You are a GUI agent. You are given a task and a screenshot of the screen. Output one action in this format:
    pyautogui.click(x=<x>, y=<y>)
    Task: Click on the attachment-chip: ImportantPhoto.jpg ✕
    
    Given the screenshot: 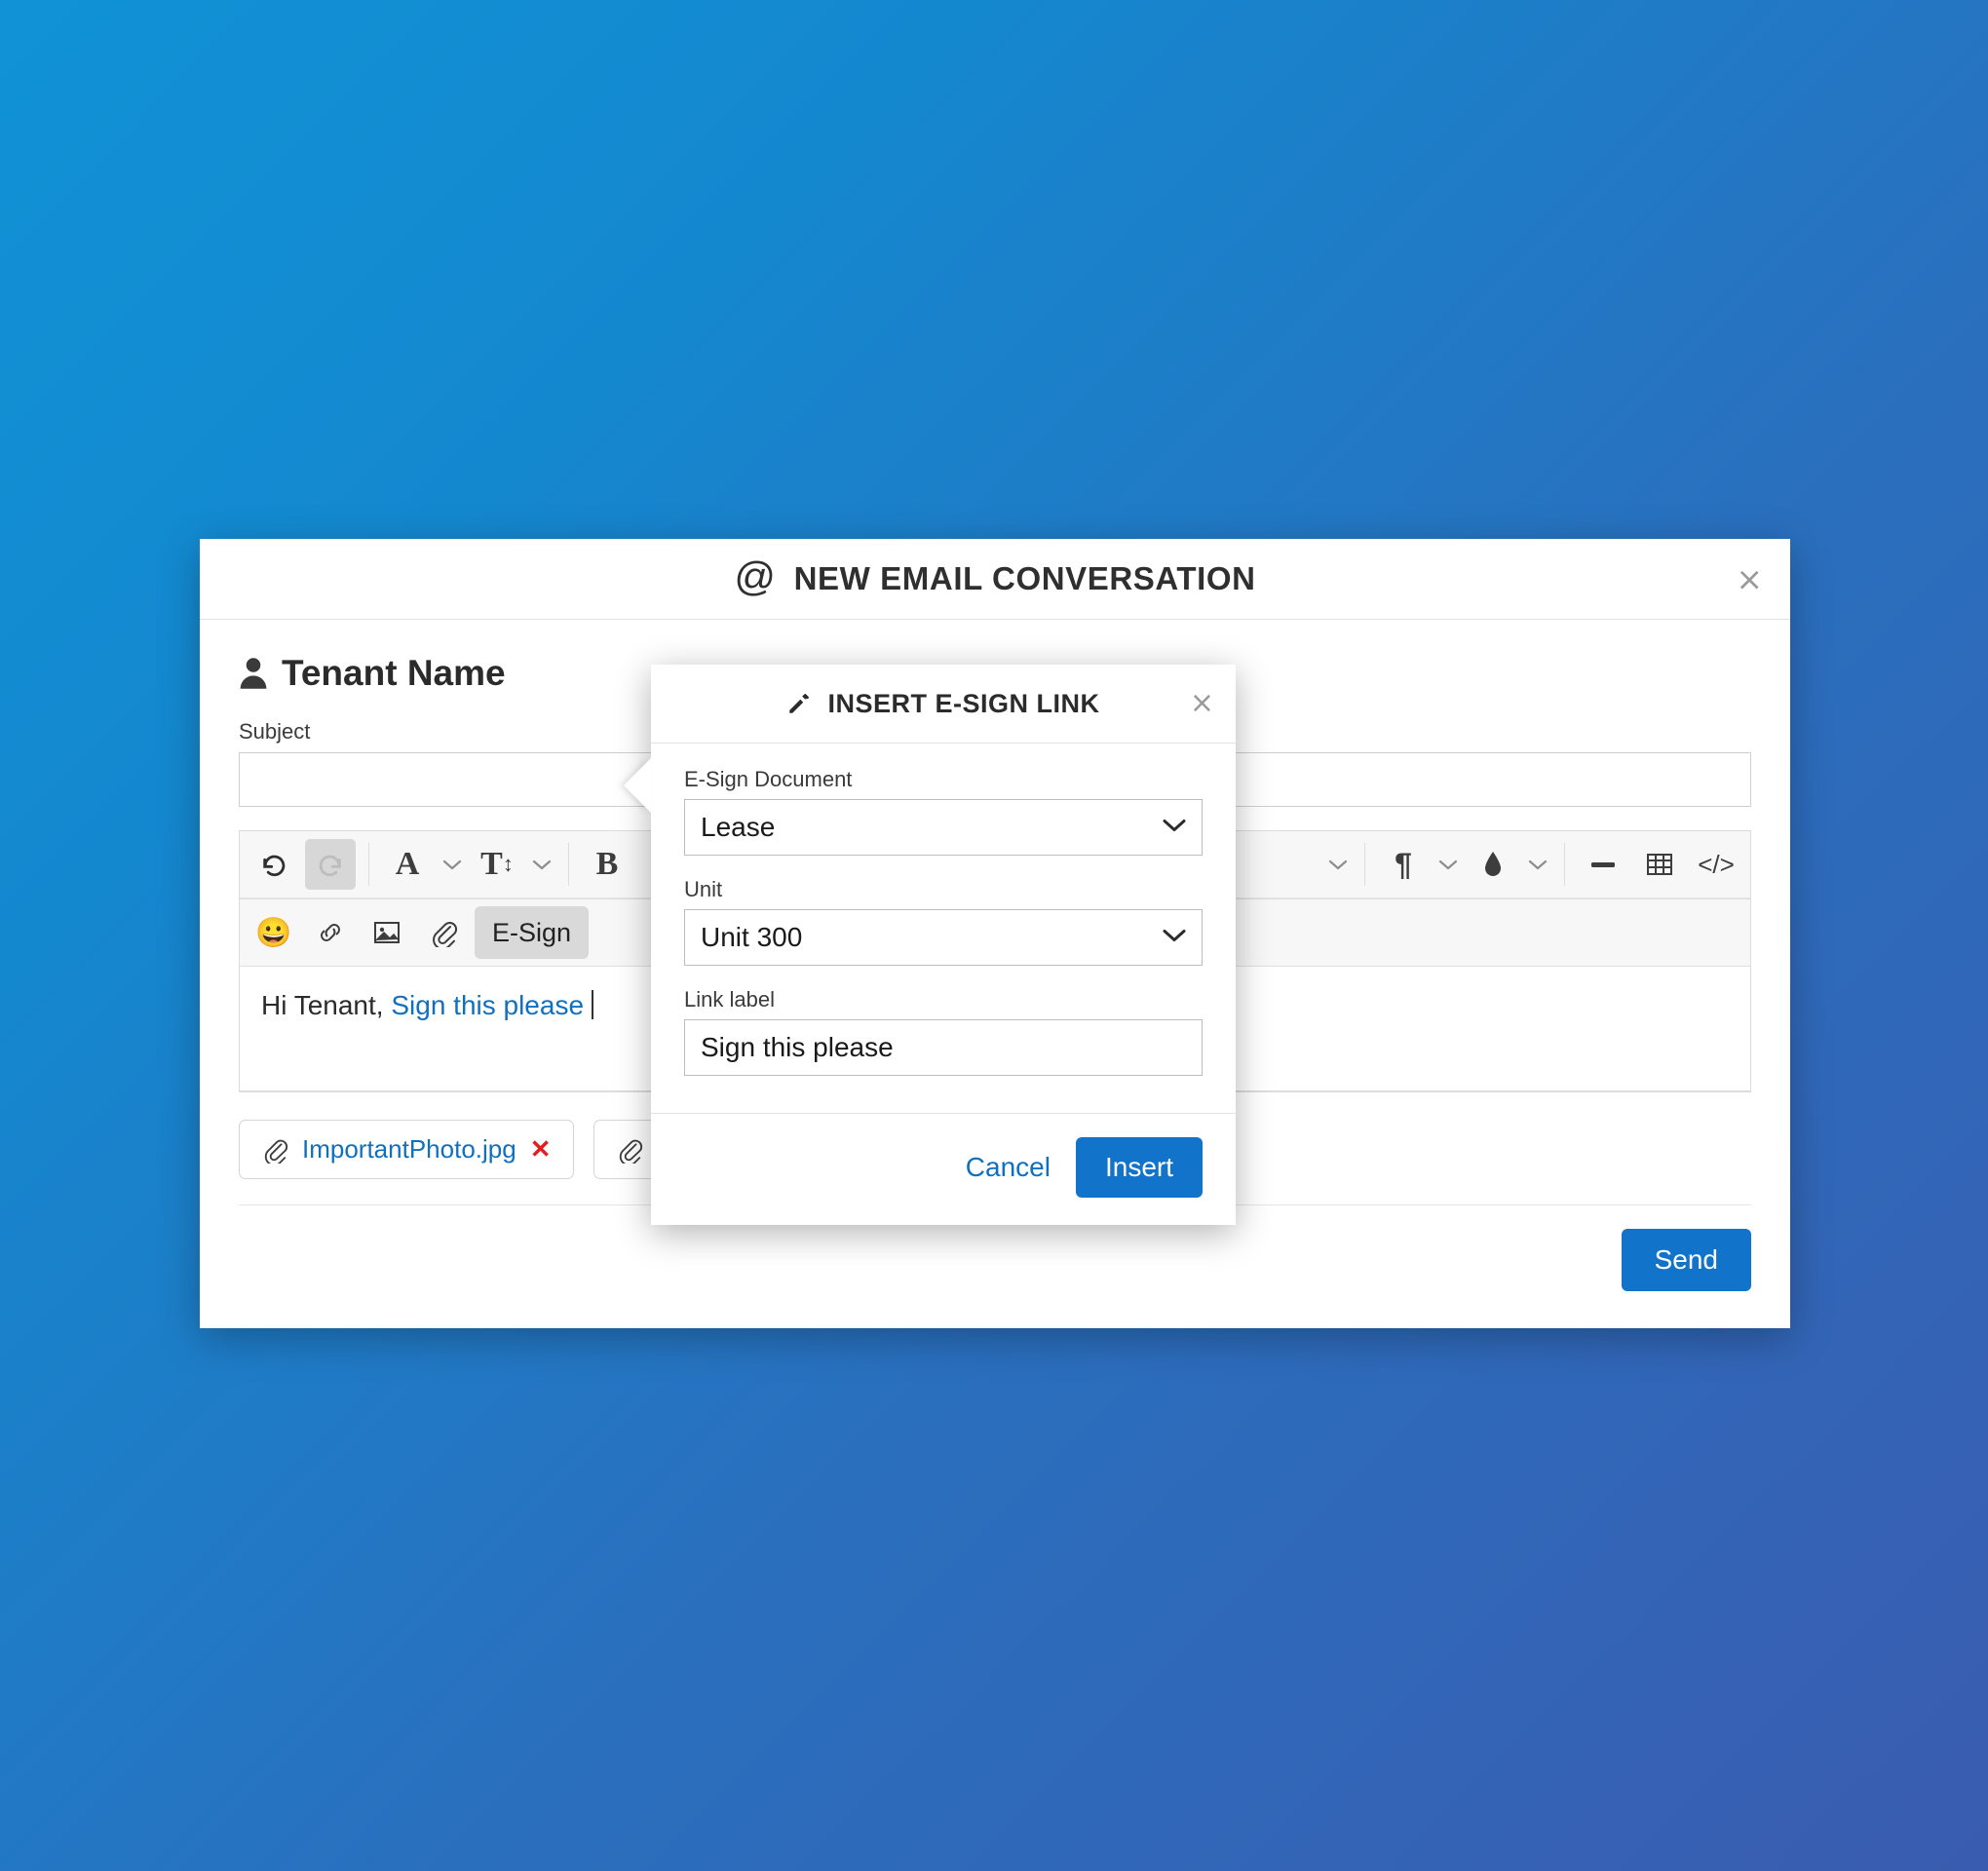 What is the action you would take?
    pyautogui.click(x=407, y=1149)
    